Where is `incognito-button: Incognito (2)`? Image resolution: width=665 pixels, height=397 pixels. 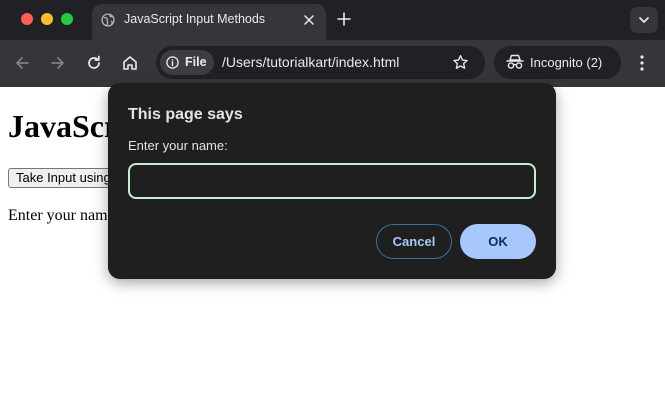
incognito-button: Incognito (2) is located at coordinates (557, 62).